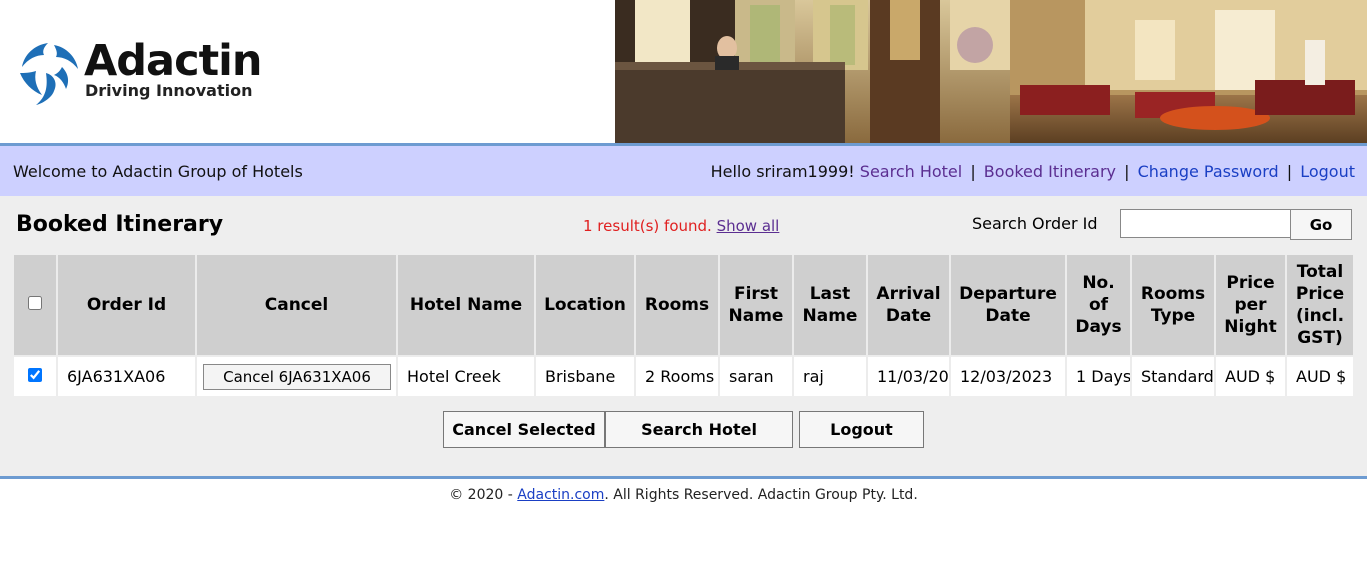 This screenshot has width=1367, height=574. Describe the element at coordinates (991, 71) in the screenshot. I see `hotel-lobby-banner-image` at that location.